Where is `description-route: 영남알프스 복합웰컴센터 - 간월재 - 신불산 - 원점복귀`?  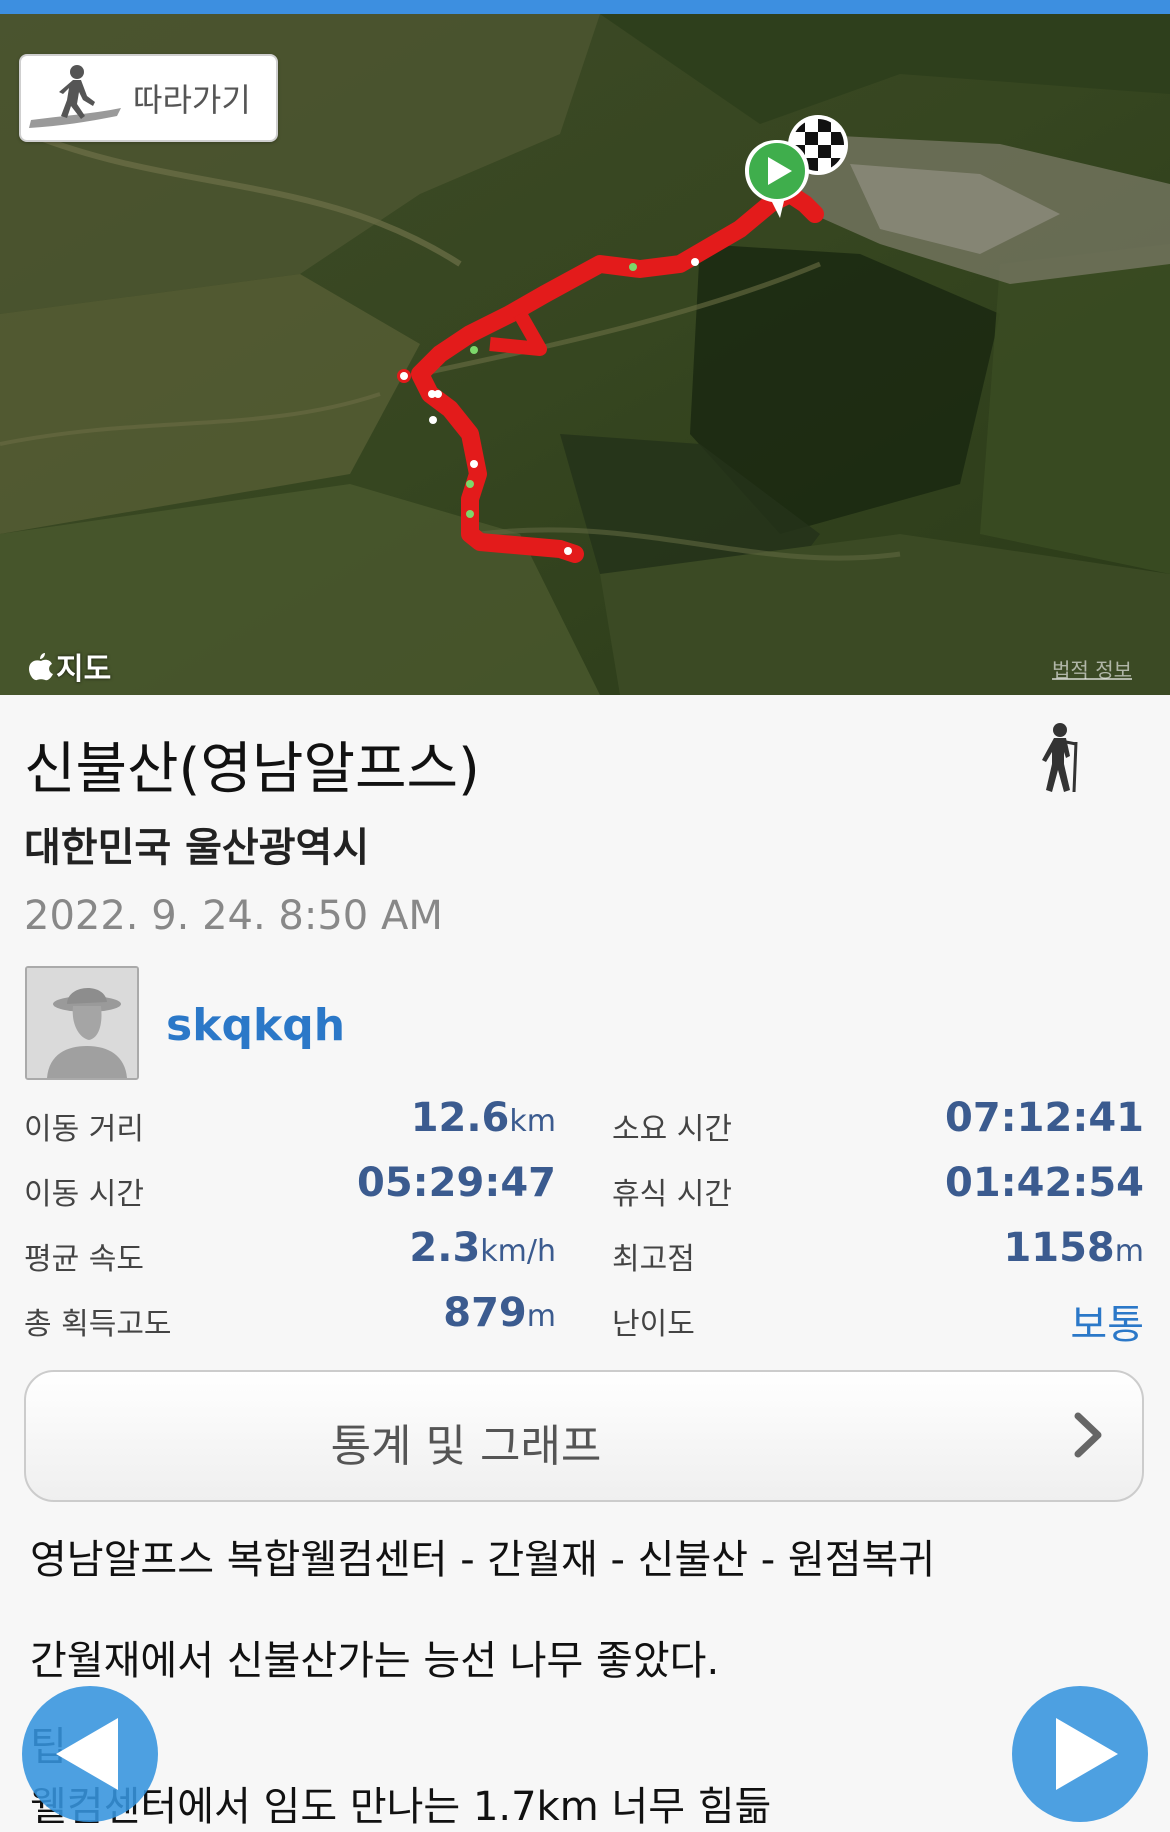
description-route: 영남알프스 복합웰컴센터 - 간월재 - 신불산 - 원점복귀 is located at coordinates (483, 1560).